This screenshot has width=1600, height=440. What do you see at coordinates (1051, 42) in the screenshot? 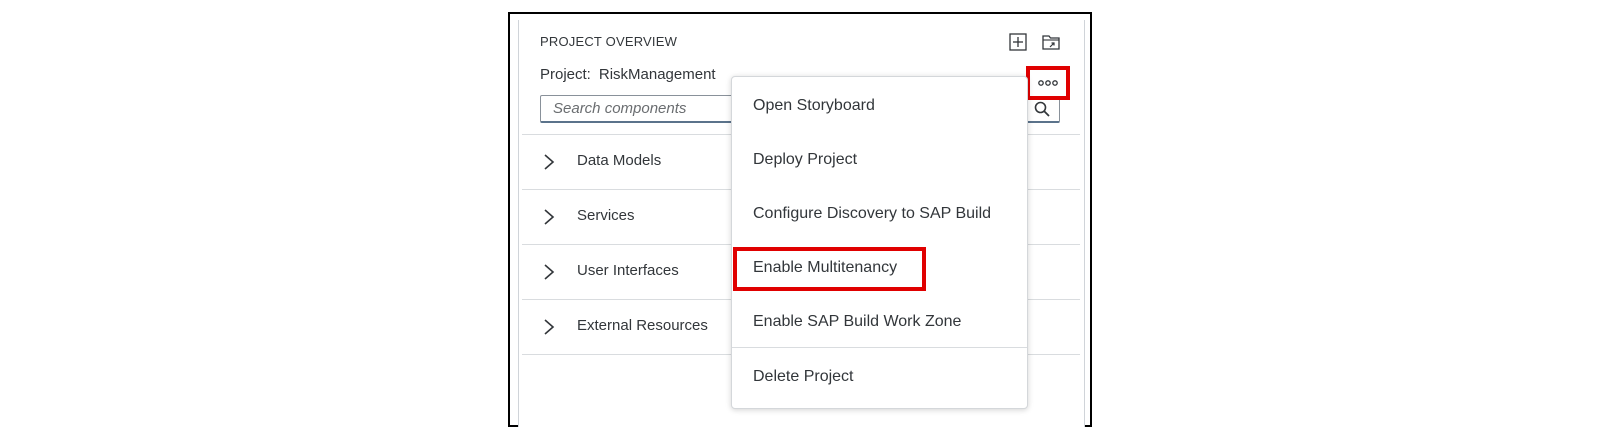
I see `open-folder-icon` at bounding box center [1051, 42].